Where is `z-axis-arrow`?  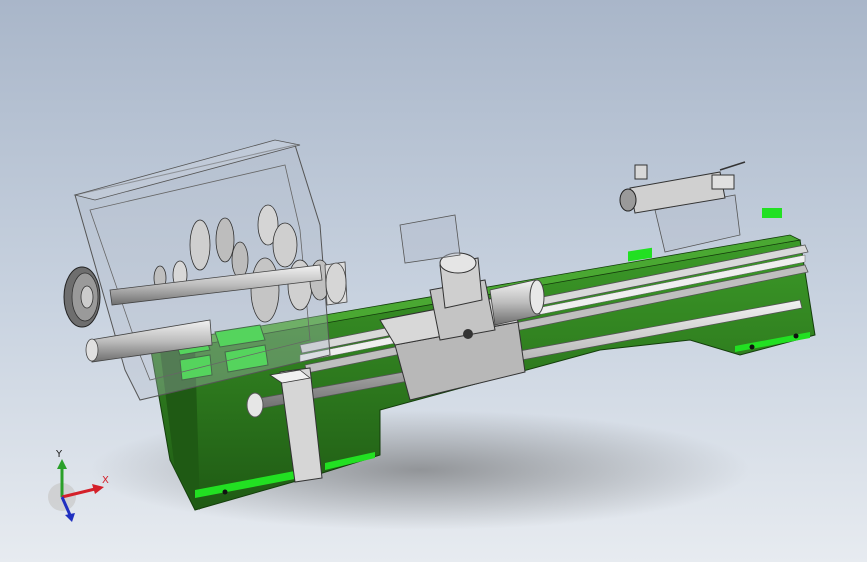
z-axis-arrow is located at coordinates (70, 517).